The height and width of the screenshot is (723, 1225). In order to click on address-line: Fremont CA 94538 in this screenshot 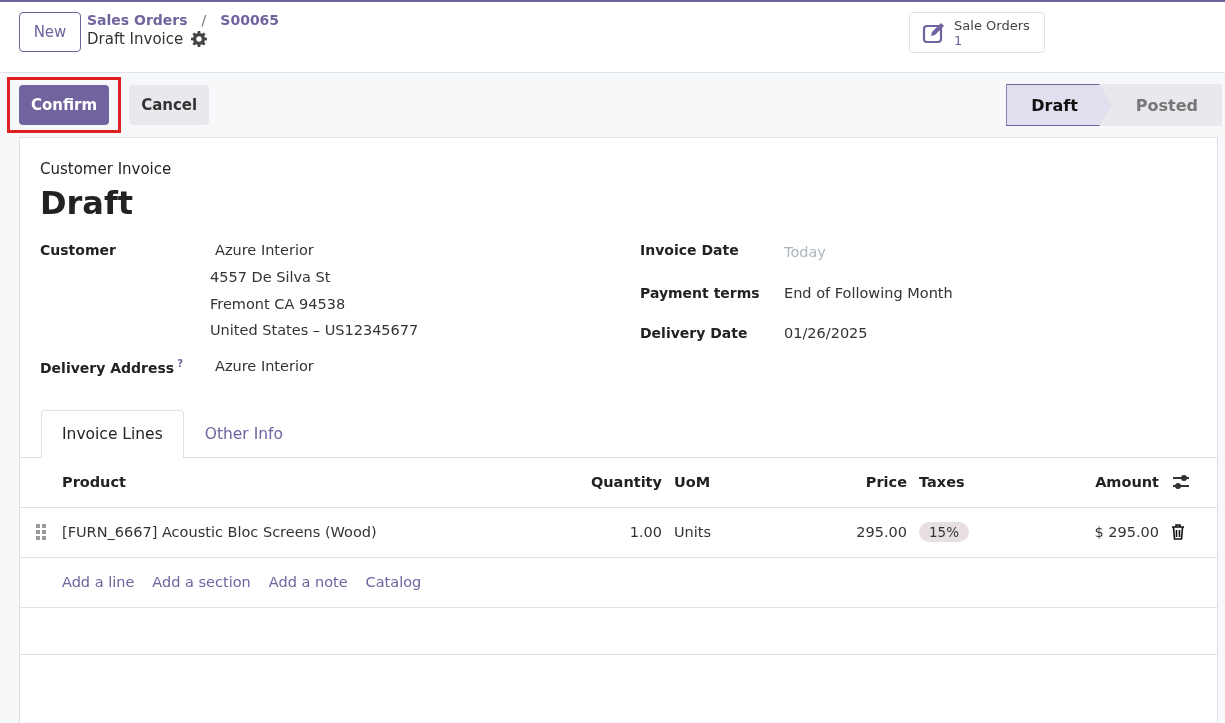, I will do `click(278, 304)`.